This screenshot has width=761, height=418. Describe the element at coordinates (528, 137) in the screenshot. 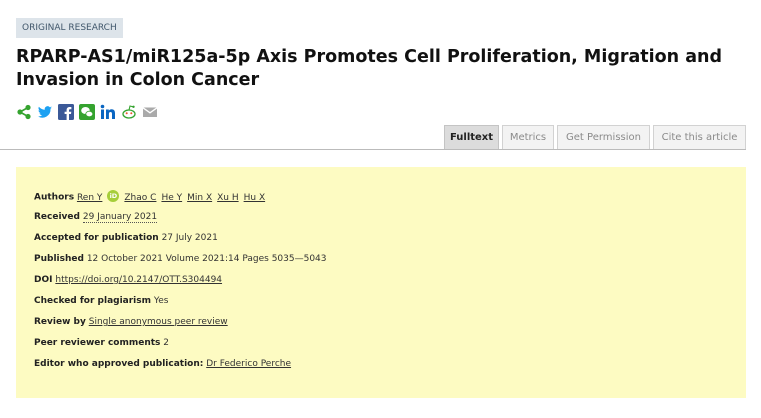

I see `tab-metrics: Metrics` at that location.